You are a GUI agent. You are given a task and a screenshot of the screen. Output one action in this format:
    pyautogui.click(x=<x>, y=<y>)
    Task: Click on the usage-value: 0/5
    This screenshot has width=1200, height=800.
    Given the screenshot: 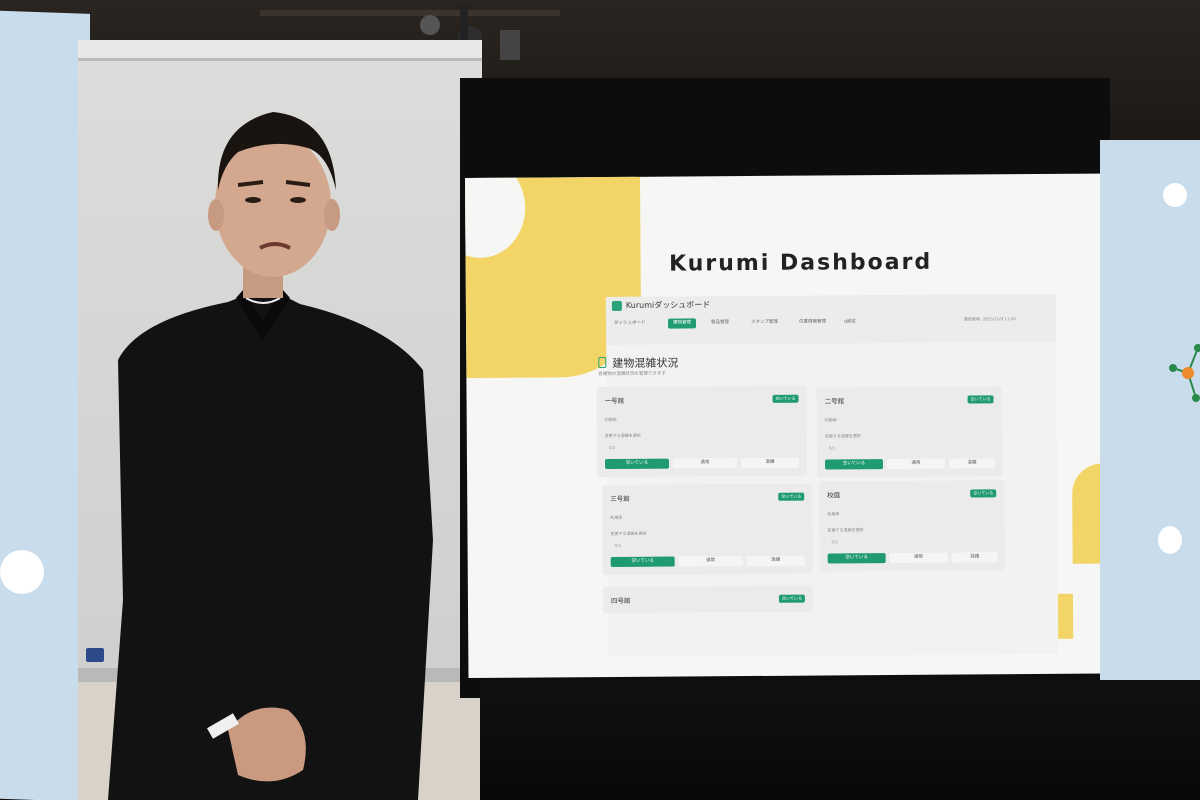 What is the action you would take?
    pyautogui.click(x=835, y=542)
    